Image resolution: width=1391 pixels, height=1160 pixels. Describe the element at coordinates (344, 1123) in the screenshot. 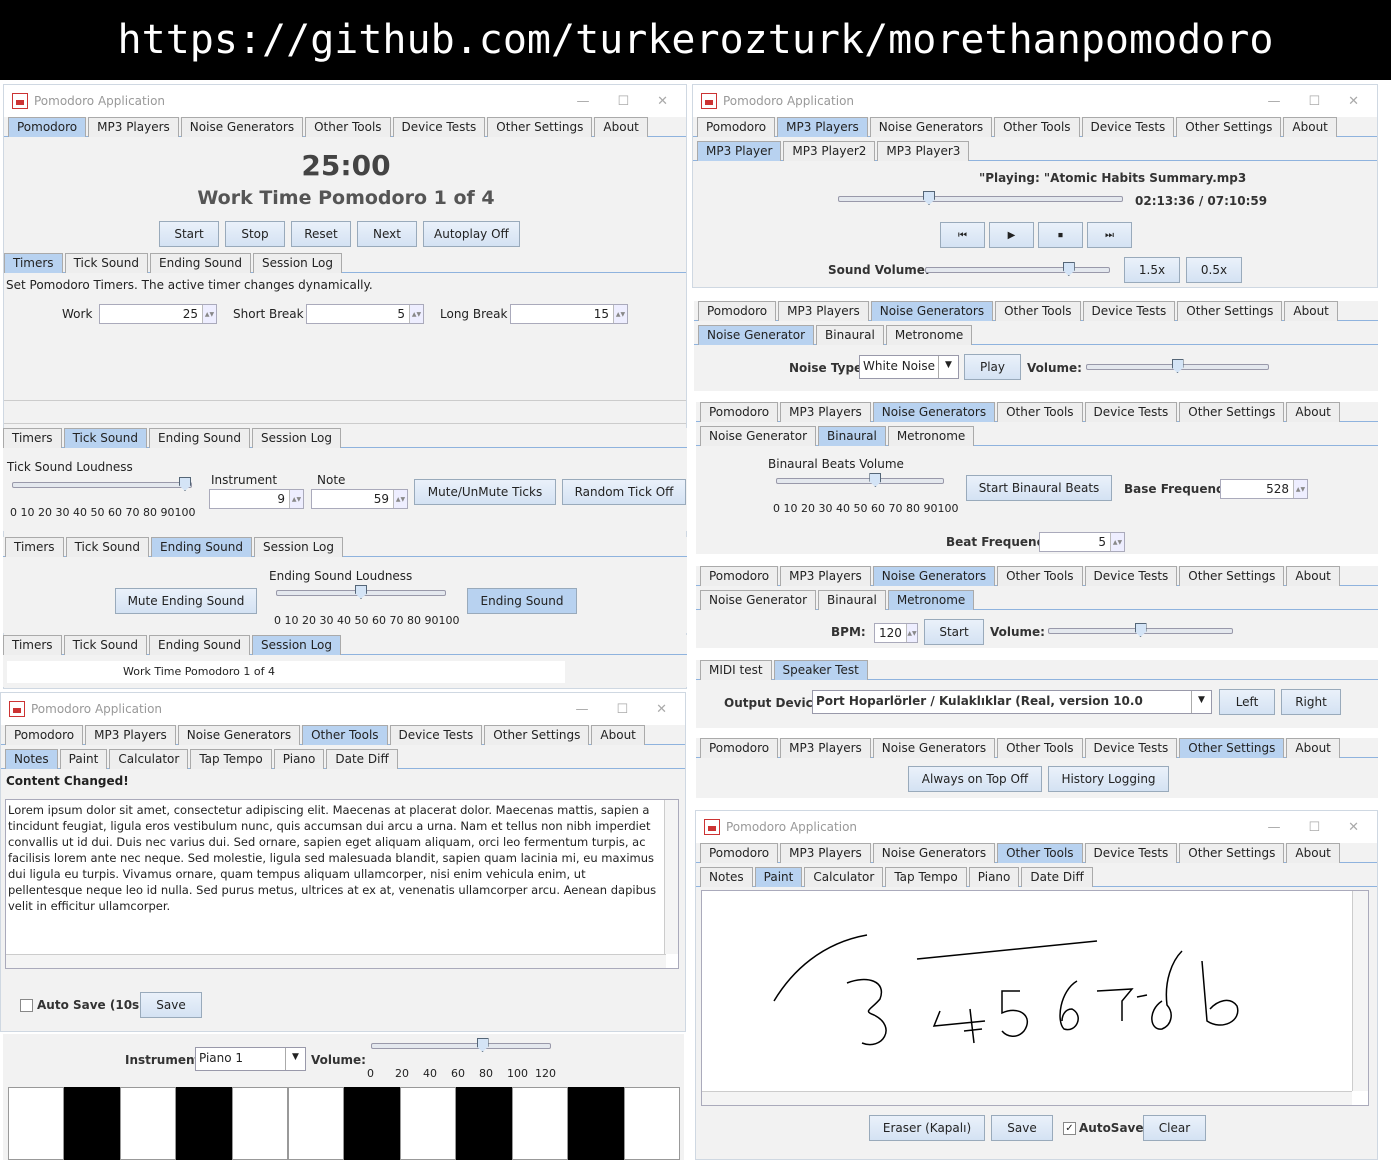

I see `piano-keyboard` at that location.